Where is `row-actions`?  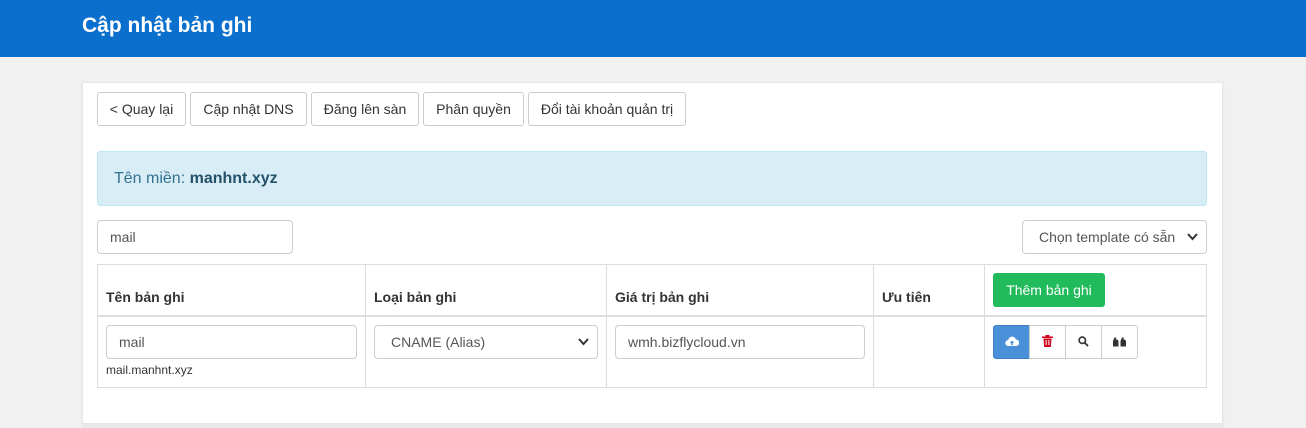 row-actions is located at coordinates (1065, 342).